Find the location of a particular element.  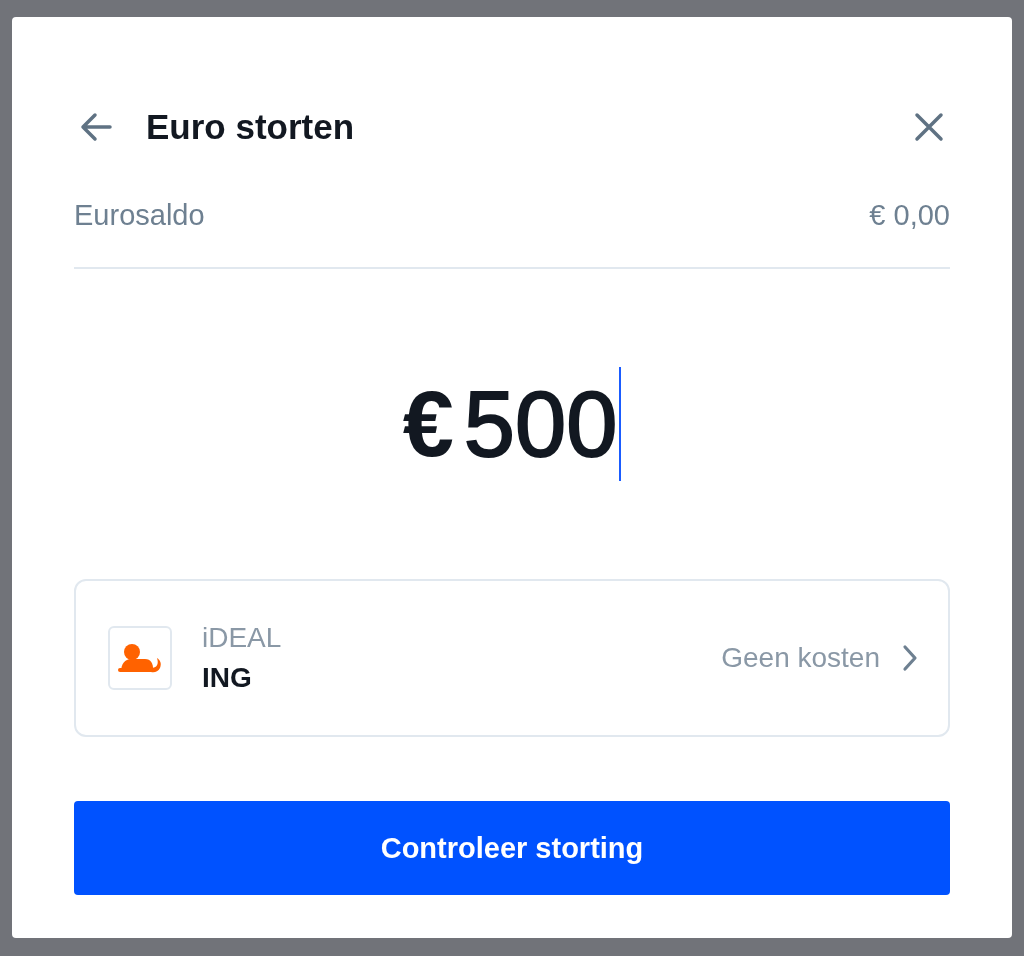

bank-logo-icon is located at coordinates (140, 658).